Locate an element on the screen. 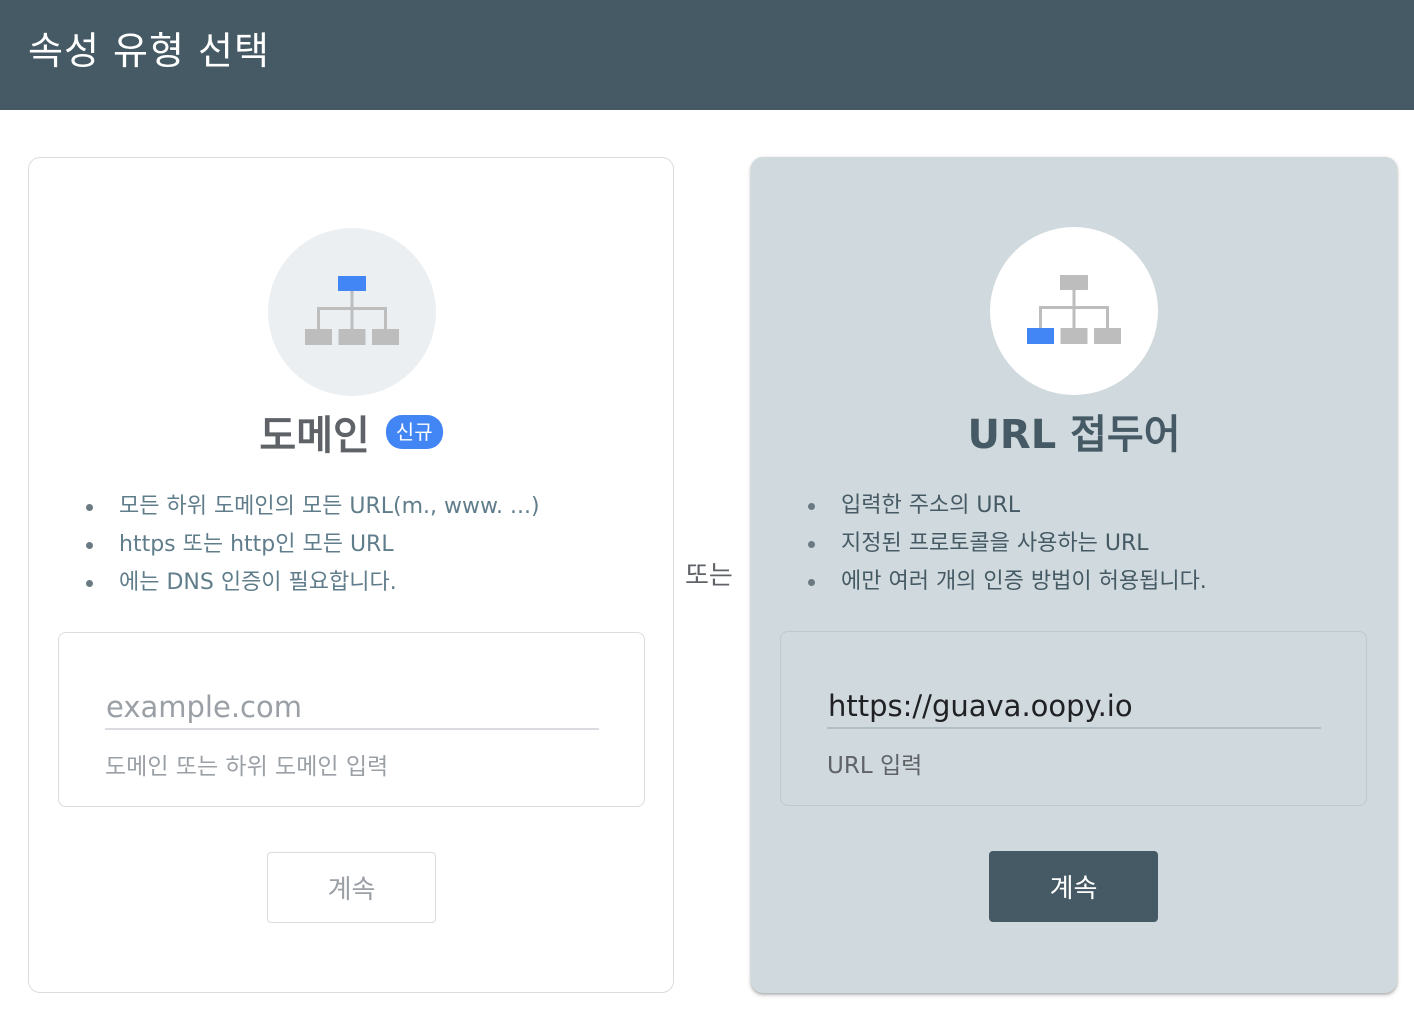  list-item: https 또는 http인 모든 URL is located at coordinates (312, 545).